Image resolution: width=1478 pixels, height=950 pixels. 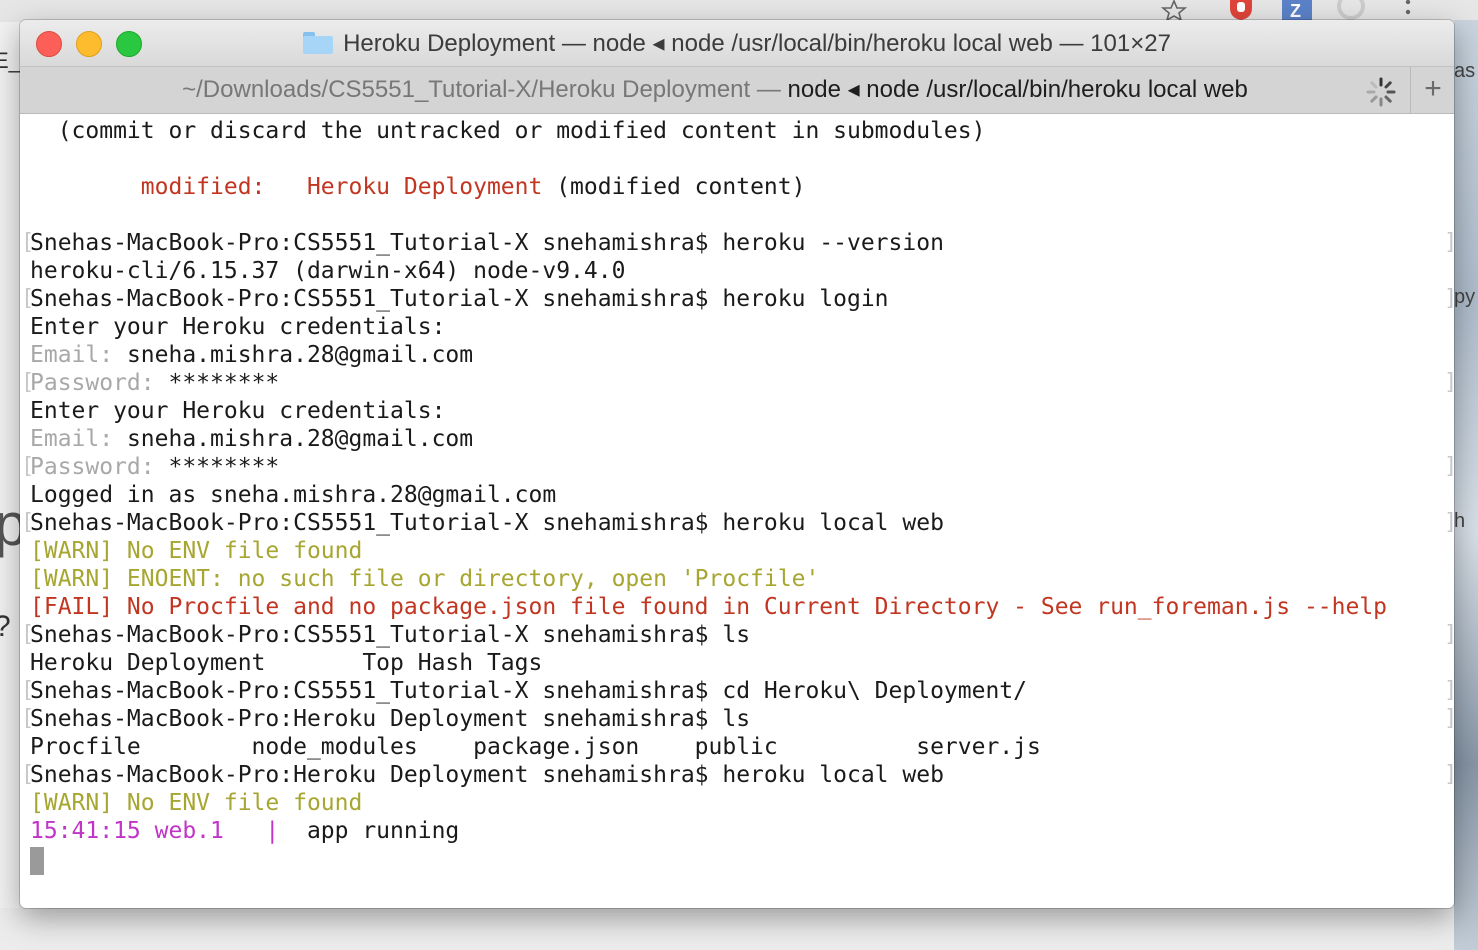 What do you see at coordinates (155, 831) in the screenshot?
I see `terminal-text: 15:41:15 web.1 |` at bounding box center [155, 831].